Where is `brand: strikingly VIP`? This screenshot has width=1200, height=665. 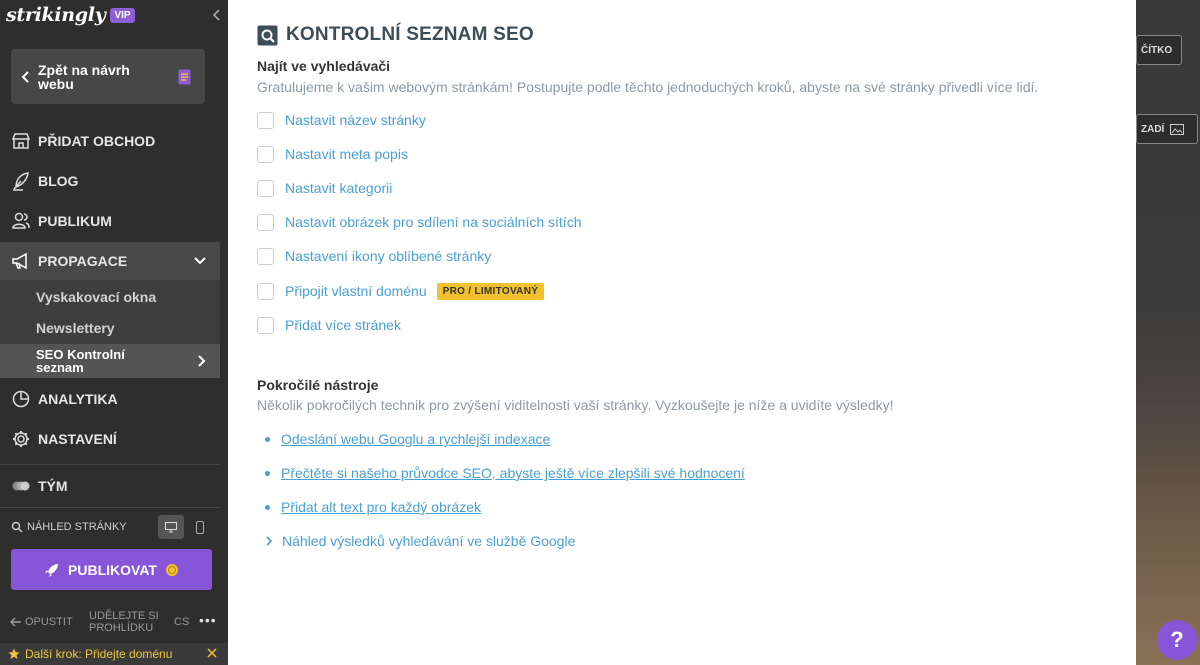
brand: strikingly VIP is located at coordinates (70, 15).